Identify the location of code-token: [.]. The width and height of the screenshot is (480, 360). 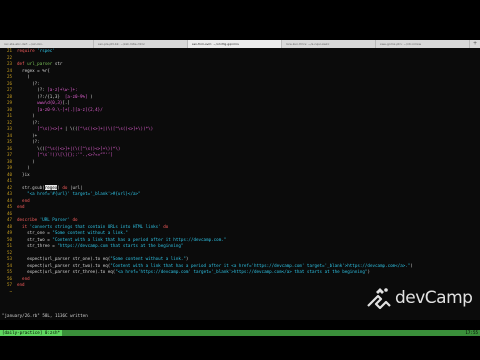
(66, 102).